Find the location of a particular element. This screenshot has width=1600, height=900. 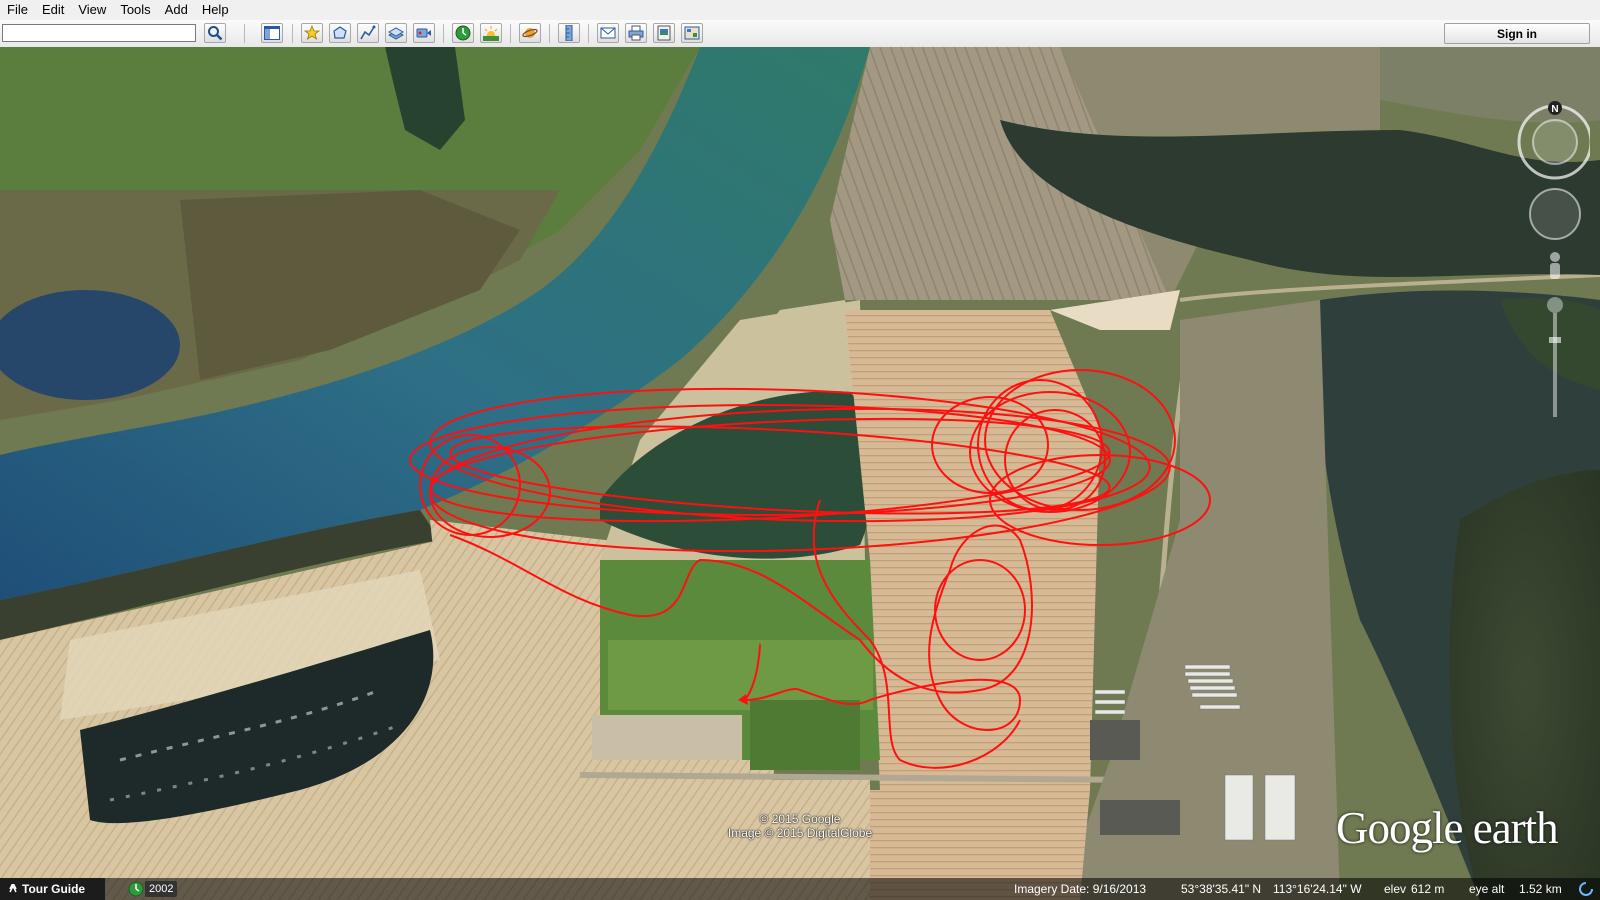

search-icon is located at coordinates (215, 33).